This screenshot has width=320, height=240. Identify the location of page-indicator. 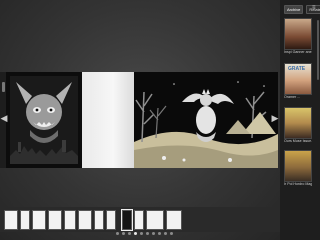
(144, 234).